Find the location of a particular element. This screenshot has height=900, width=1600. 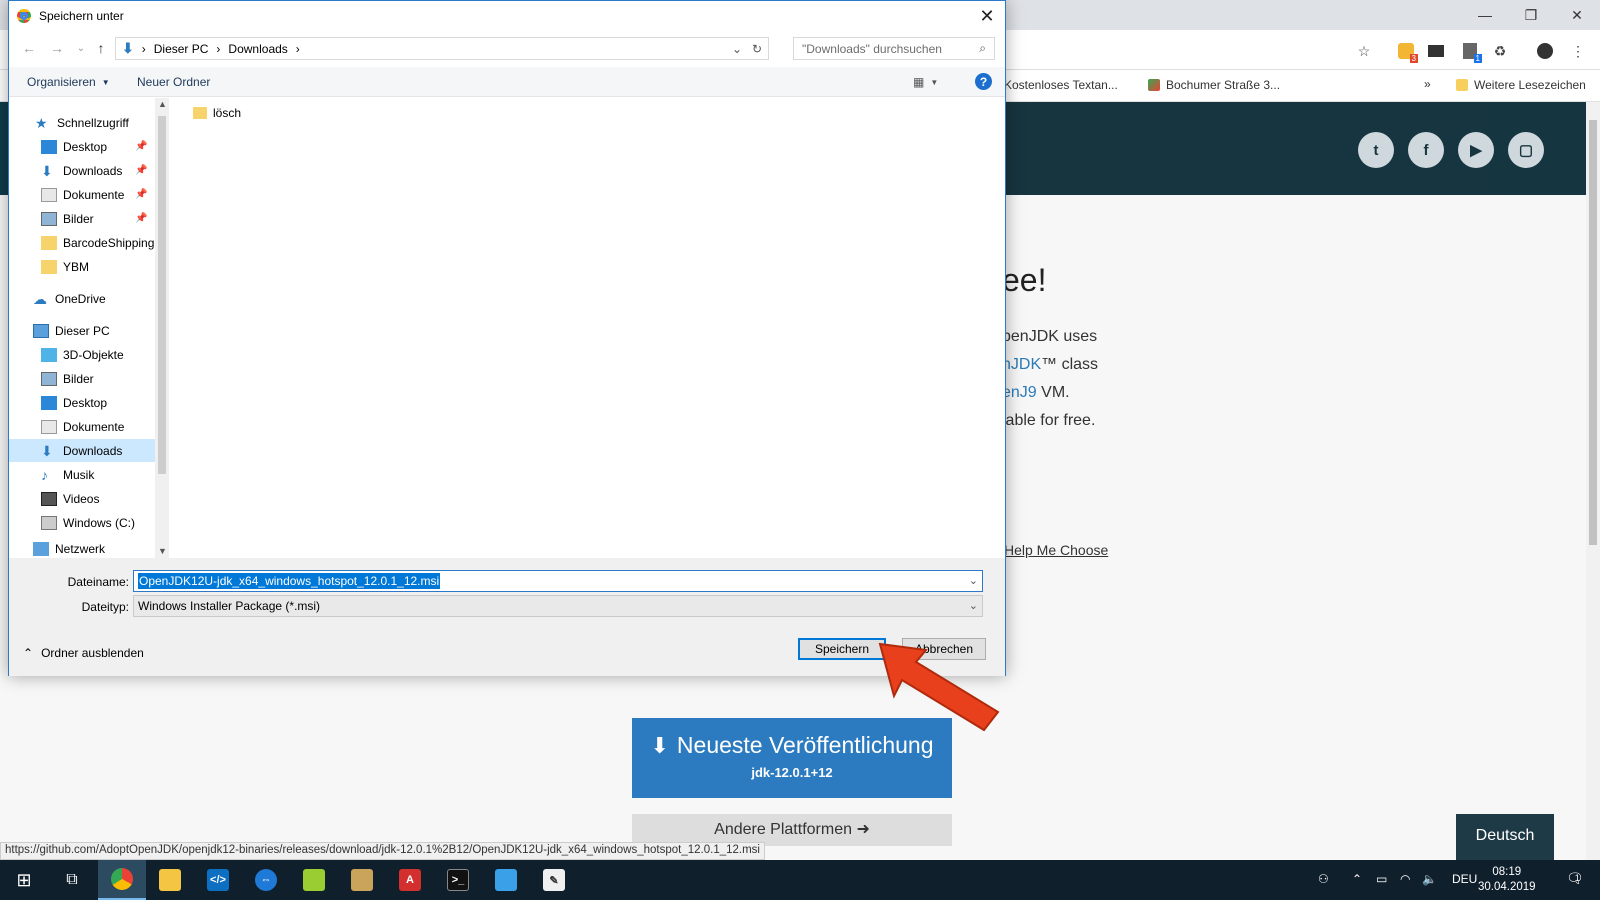

breadcrumb-downloads: Downloads is located at coordinates (257, 49).